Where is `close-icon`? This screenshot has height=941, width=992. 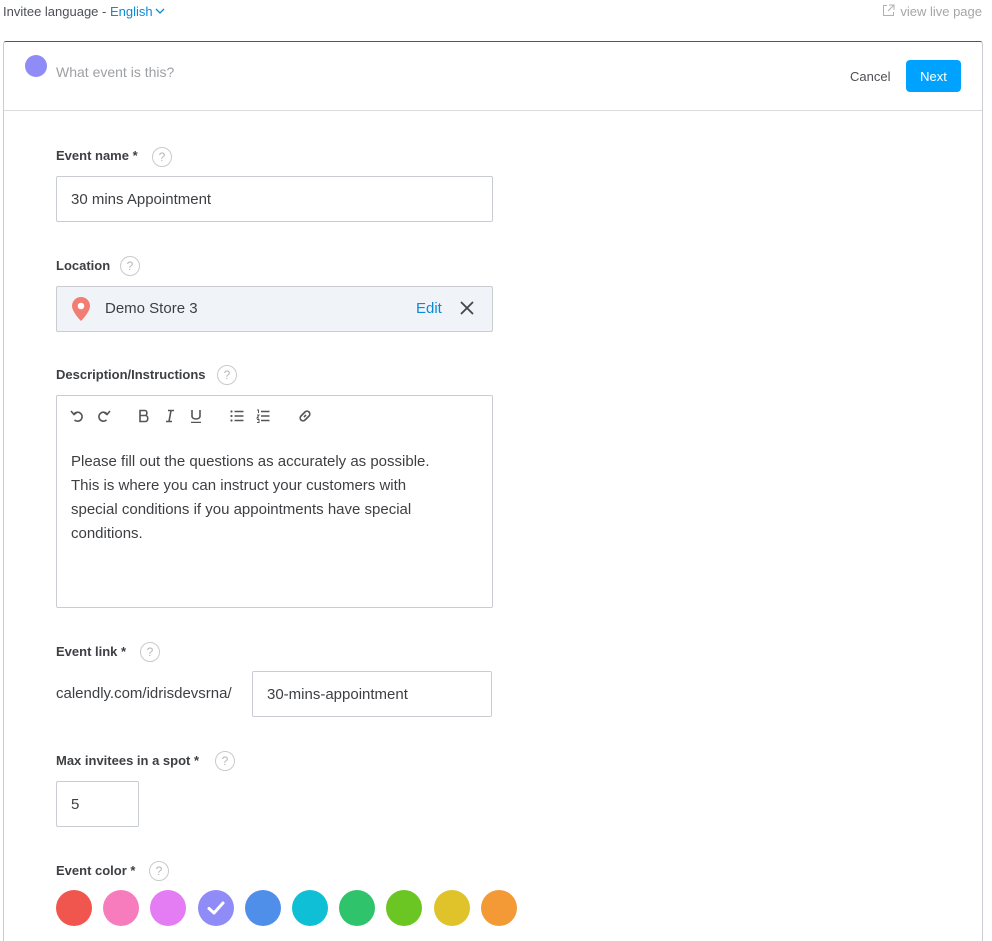
close-icon is located at coordinates (467, 308).